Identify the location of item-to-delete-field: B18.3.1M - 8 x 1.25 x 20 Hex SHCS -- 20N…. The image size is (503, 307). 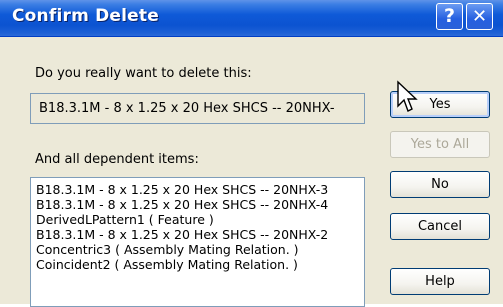
(197, 108).